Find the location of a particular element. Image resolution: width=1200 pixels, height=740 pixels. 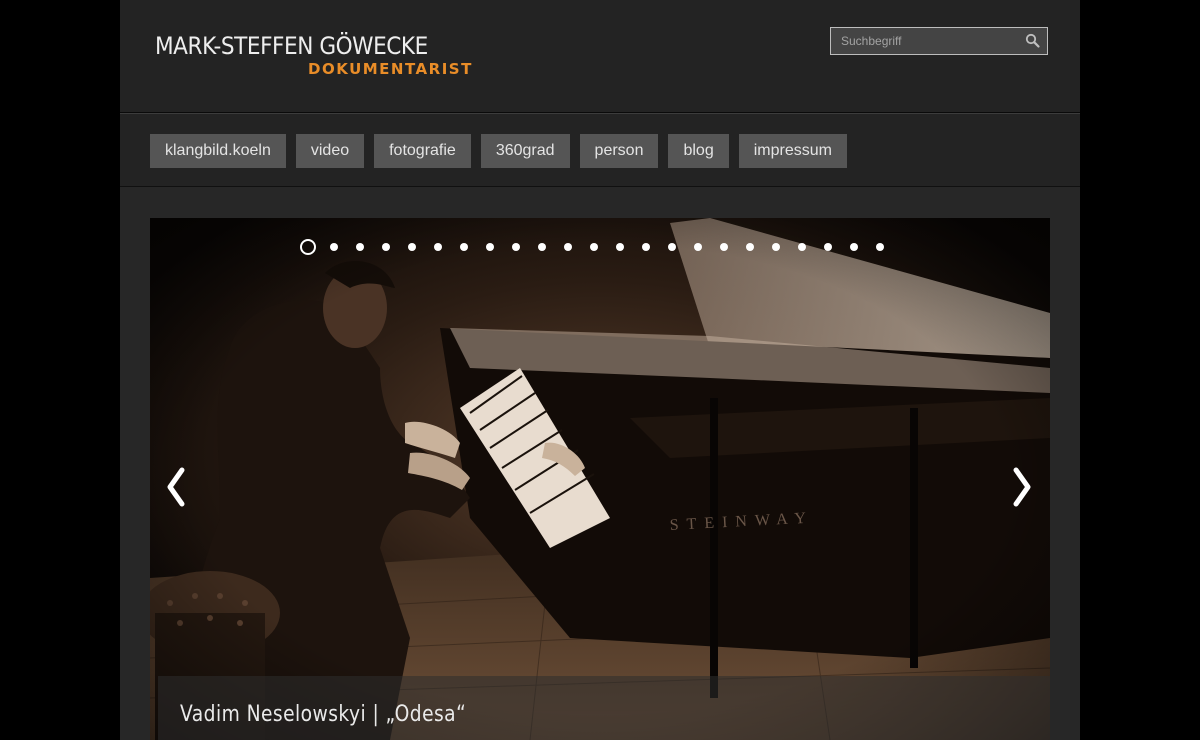

chevron-right-icon is located at coordinates (1021, 487).